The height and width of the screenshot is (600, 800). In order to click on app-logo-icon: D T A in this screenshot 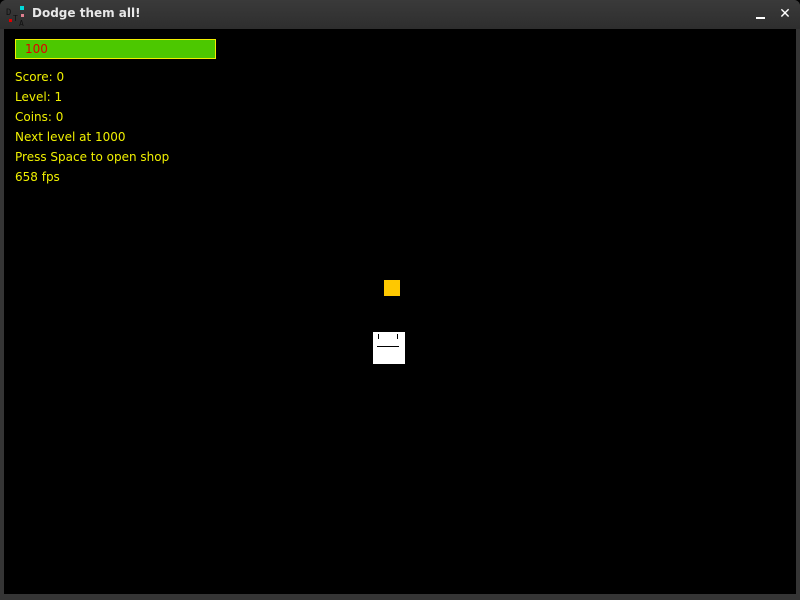, I will do `click(15, 16)`.